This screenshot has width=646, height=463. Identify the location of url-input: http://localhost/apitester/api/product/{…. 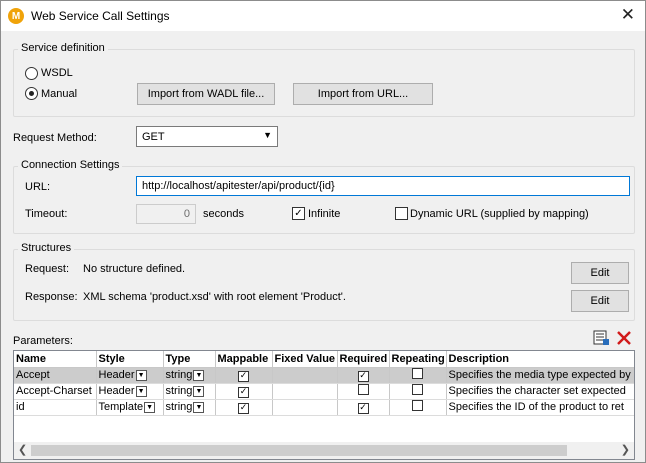
(383, 186).